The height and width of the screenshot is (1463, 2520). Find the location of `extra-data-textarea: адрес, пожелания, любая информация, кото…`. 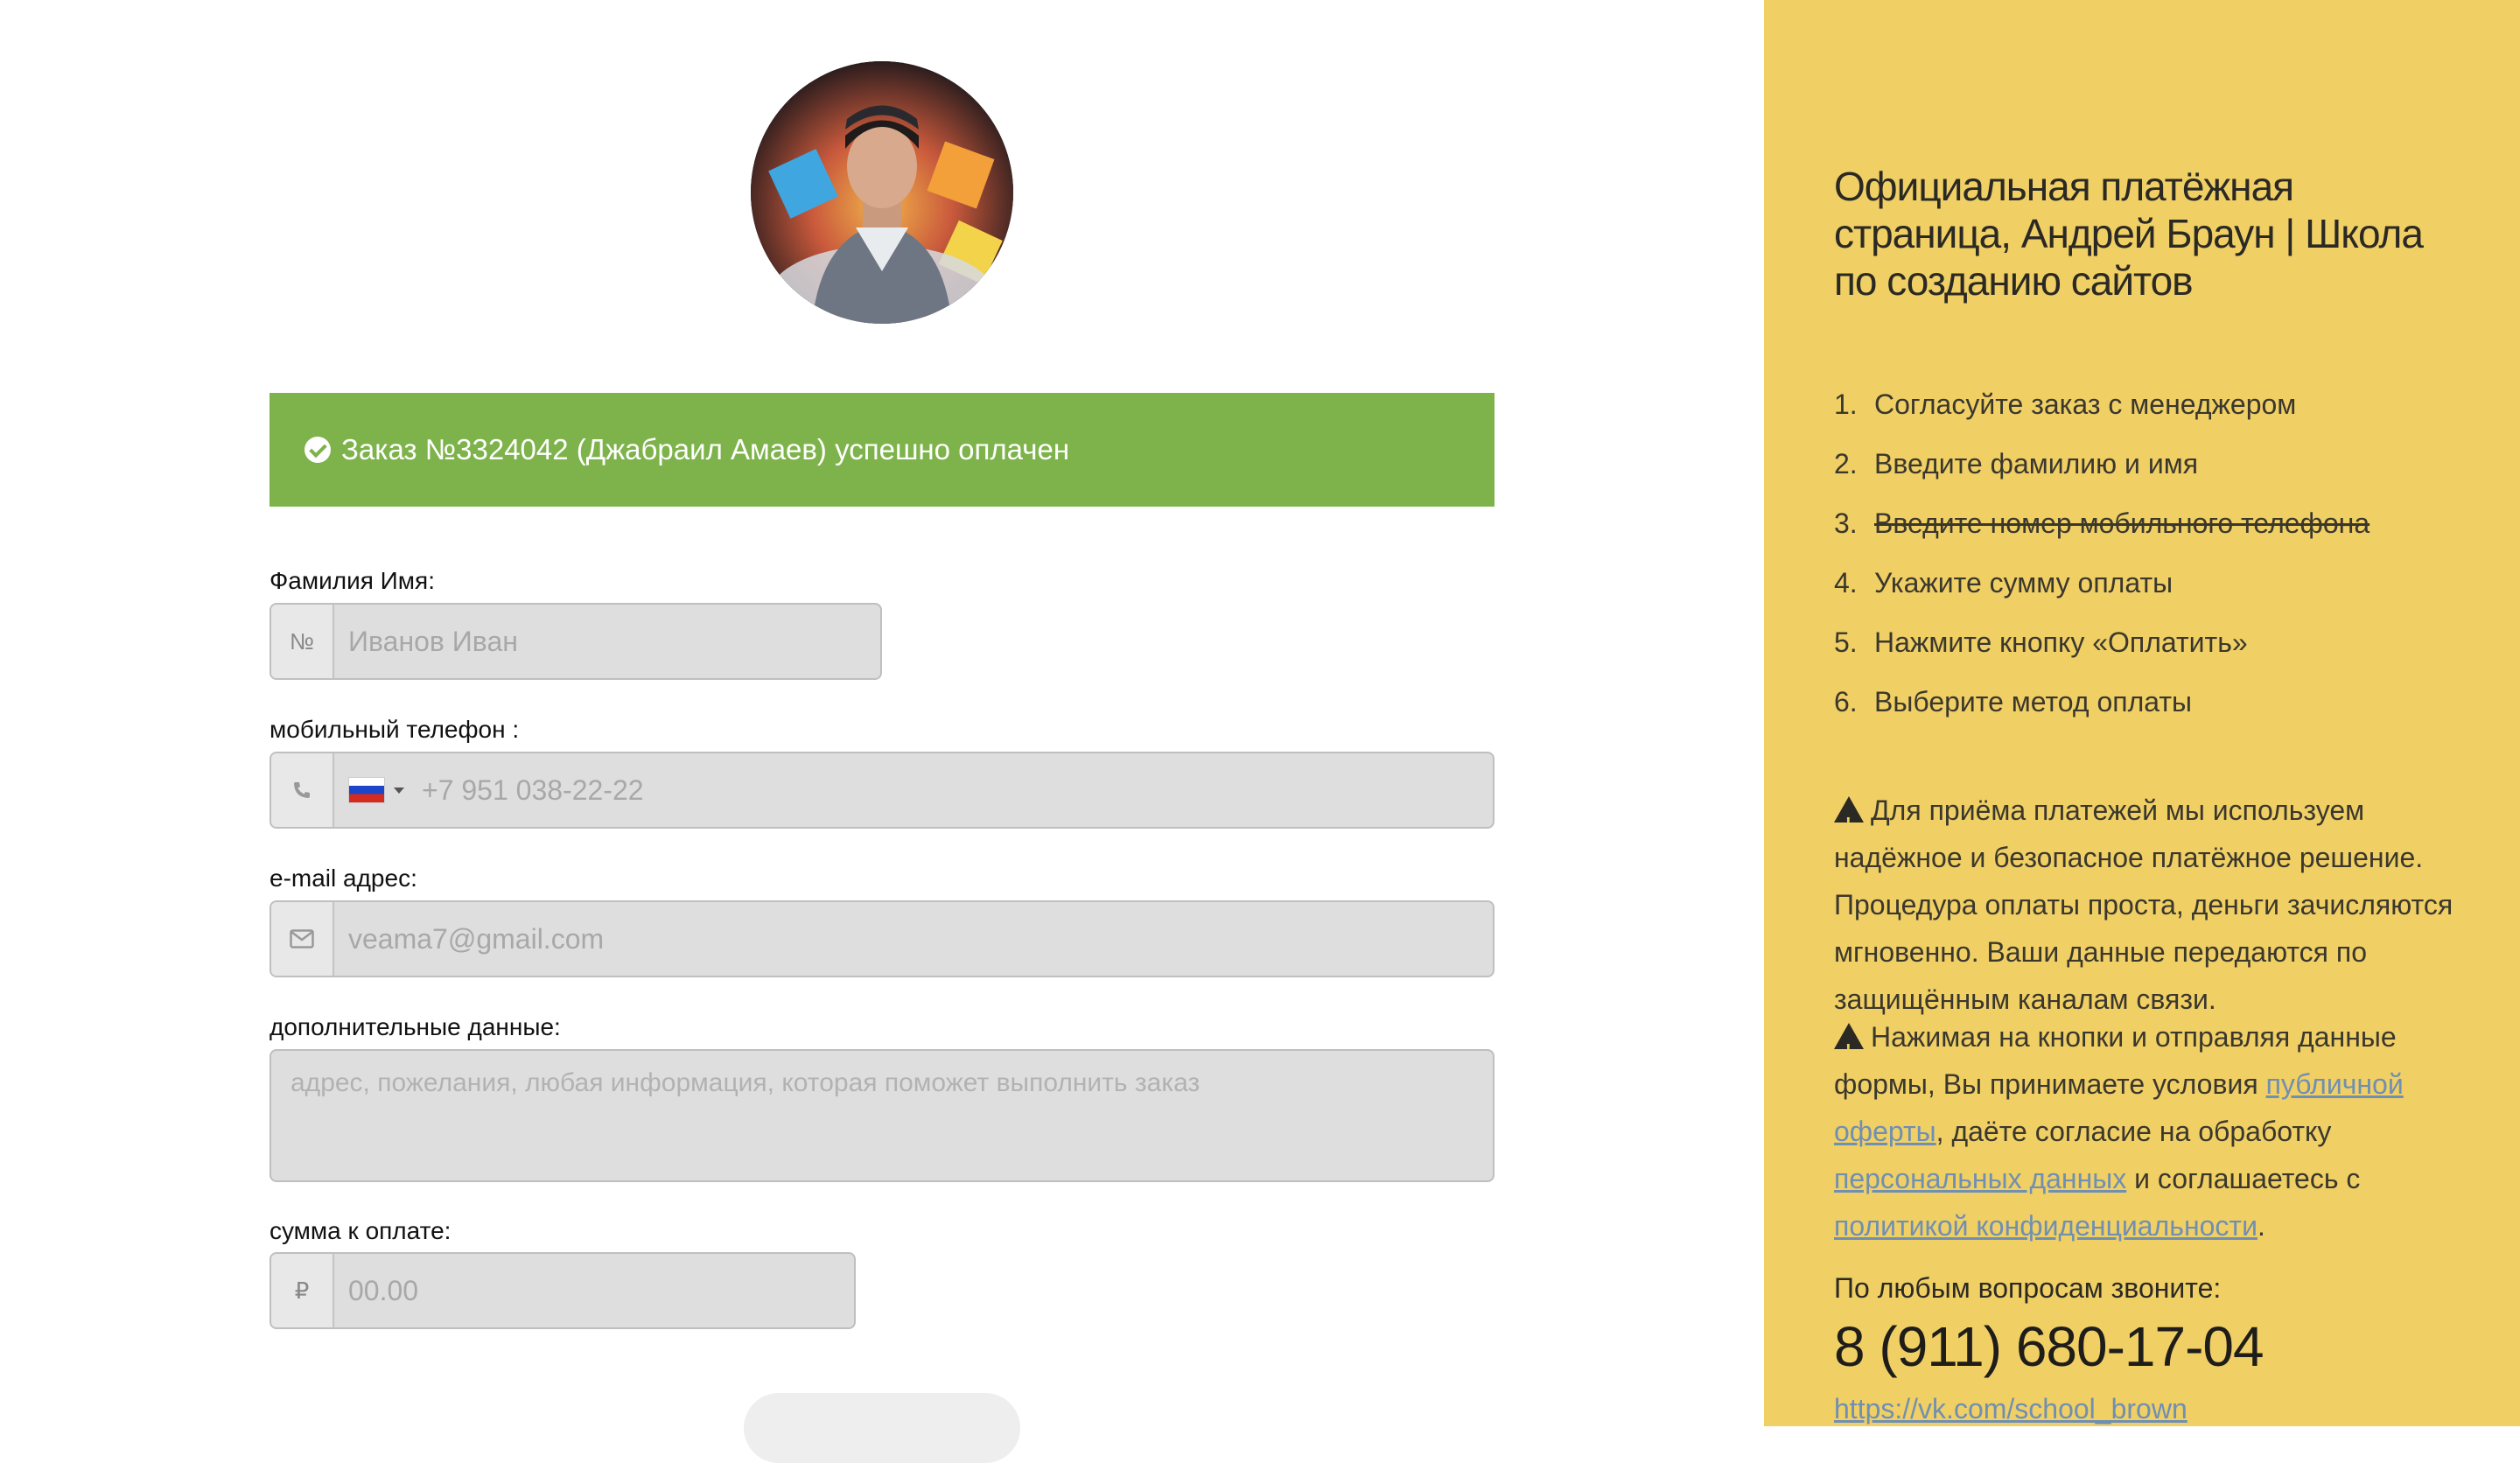

extra-data-textarea: адрес, пожелания, любая информация, кото… is located at coordinates (882, 1115).